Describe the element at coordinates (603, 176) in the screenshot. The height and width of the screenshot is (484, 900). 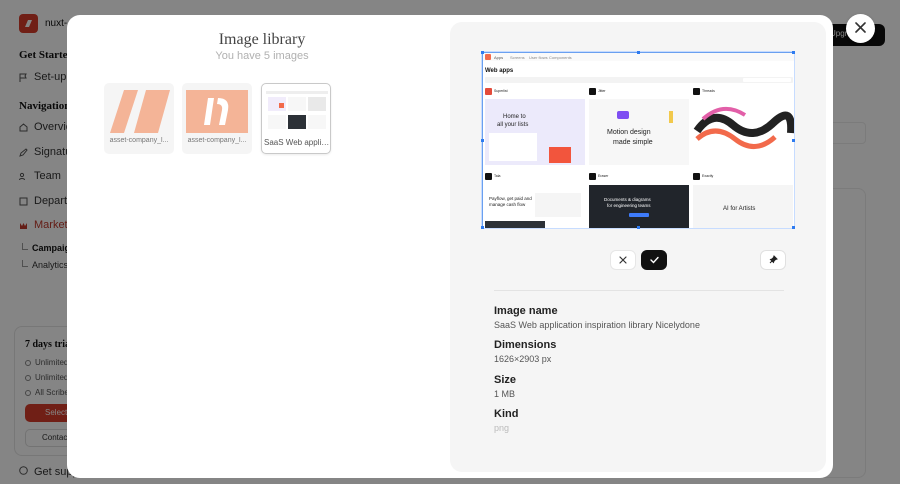
I see `preview-tile-title: Eraser` at that location.